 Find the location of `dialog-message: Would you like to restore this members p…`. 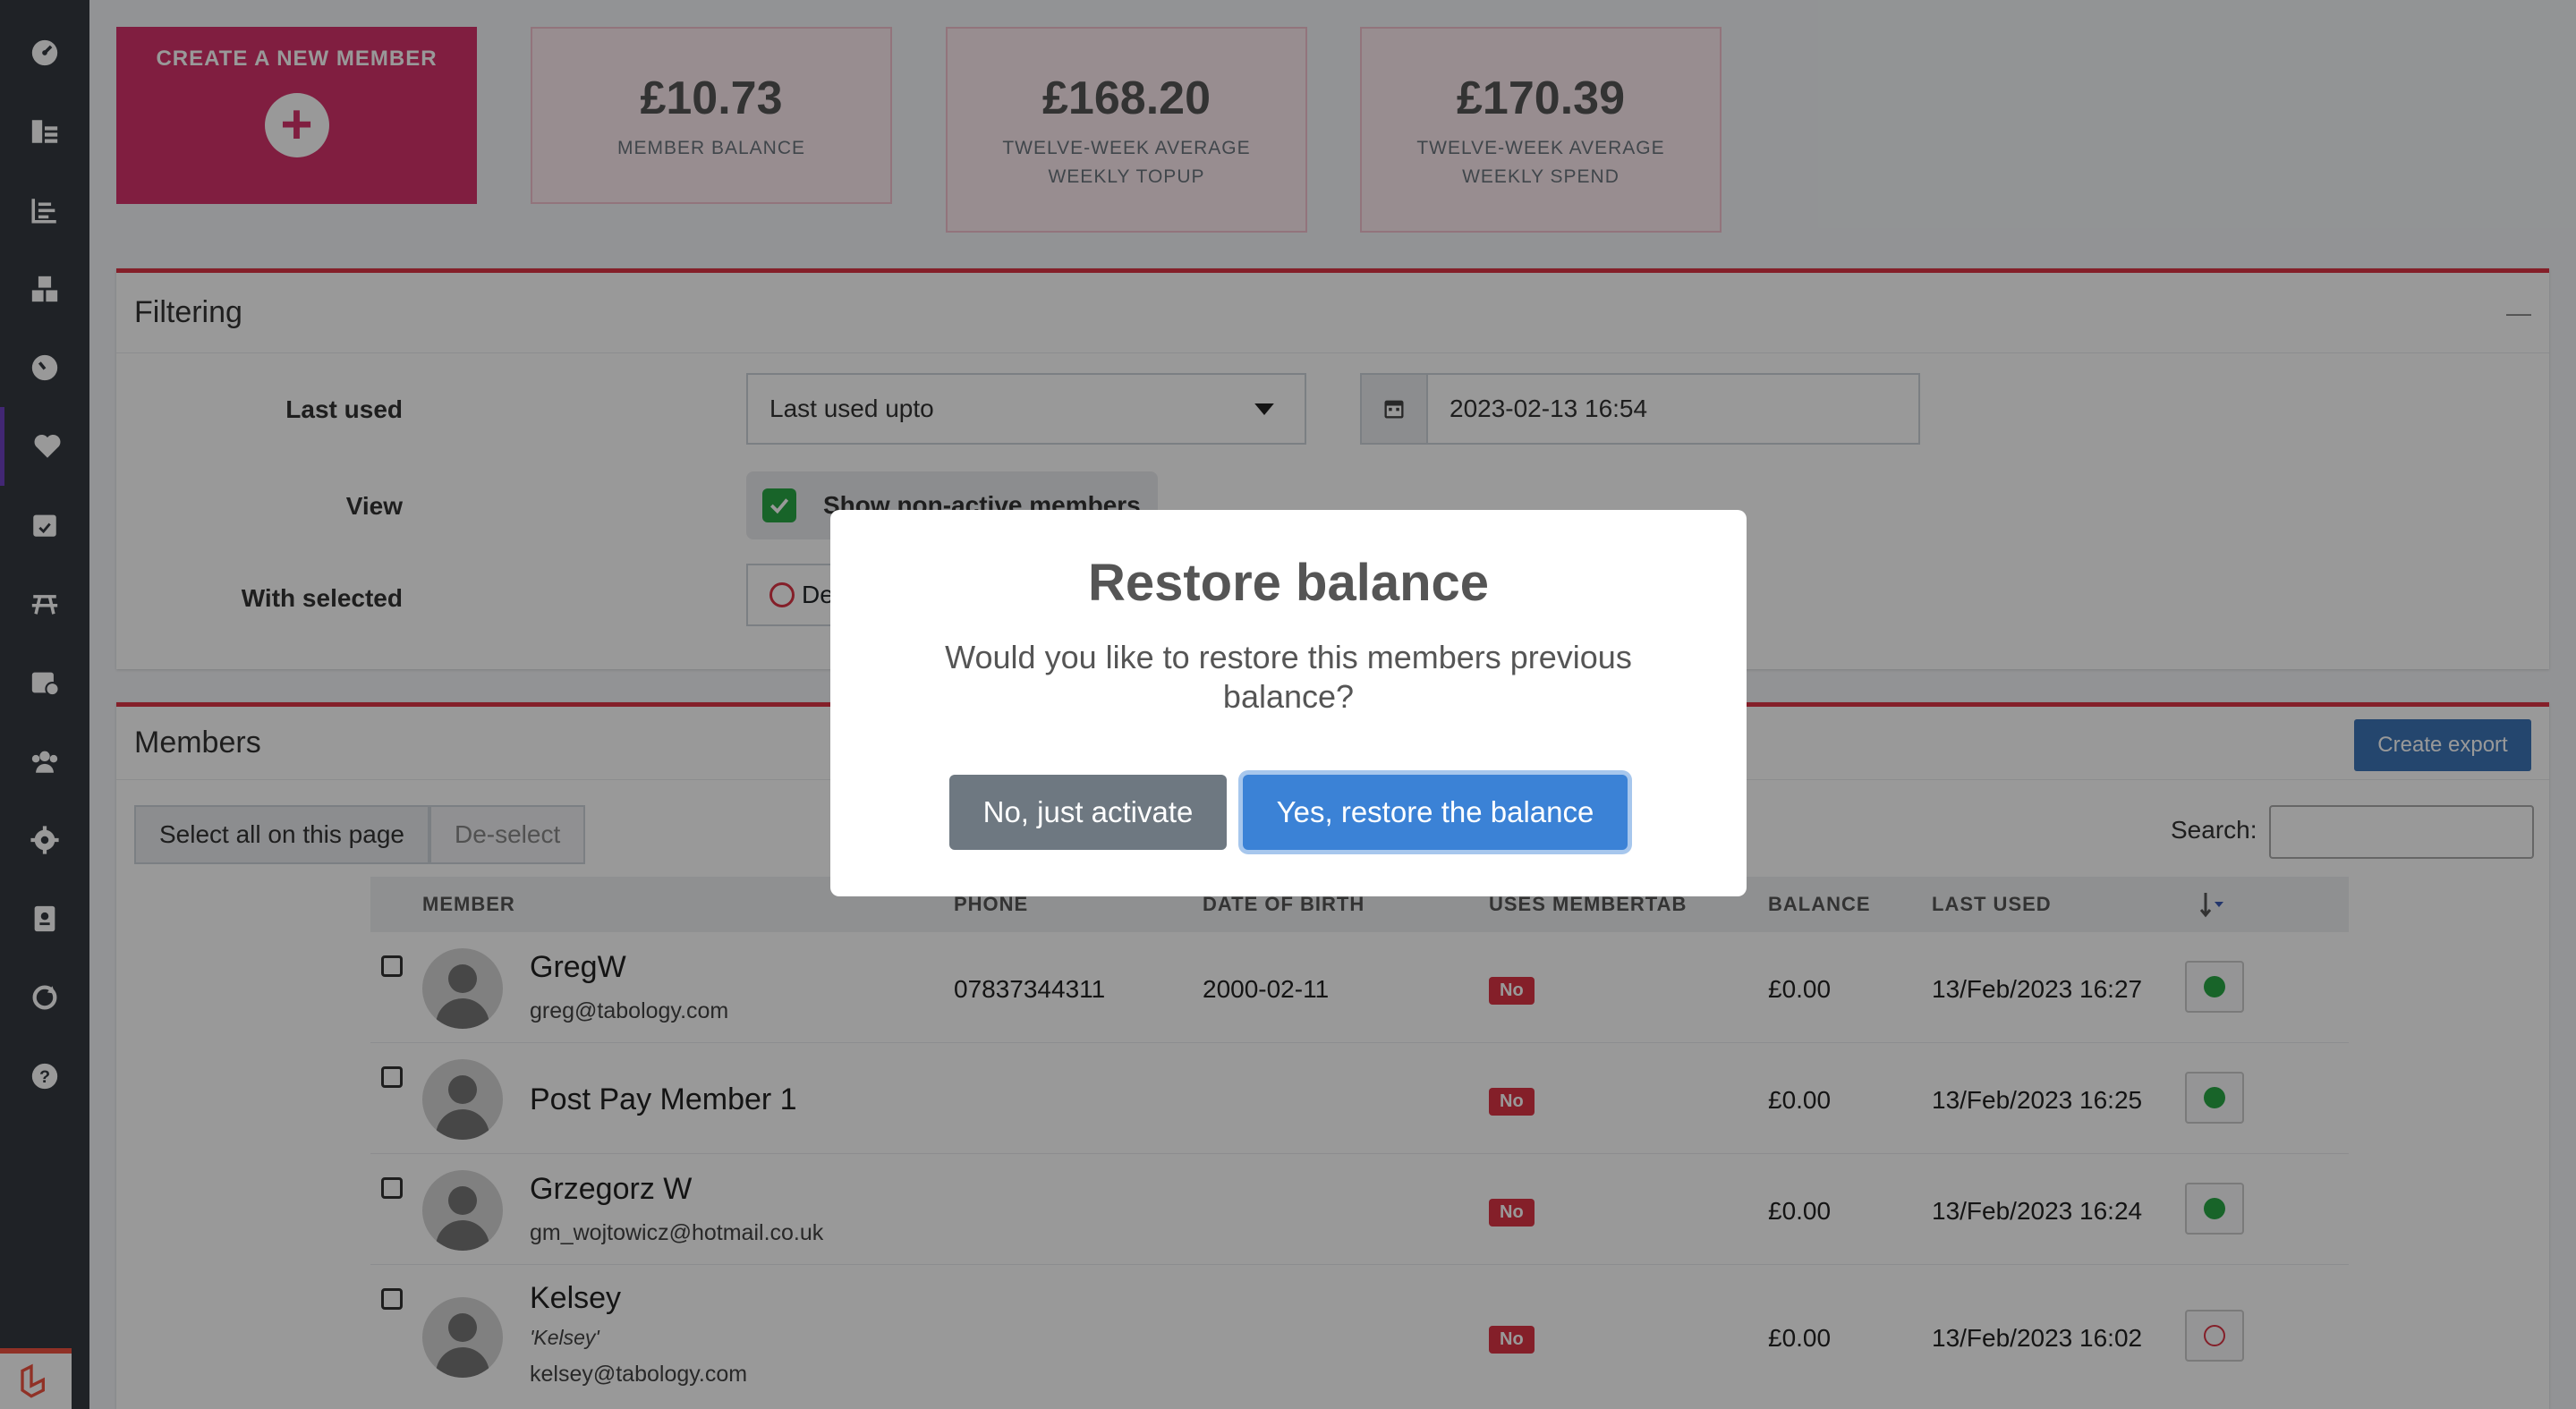

dialog-message: Would you like to restore this members p… is located at coordinates (1288, 677).